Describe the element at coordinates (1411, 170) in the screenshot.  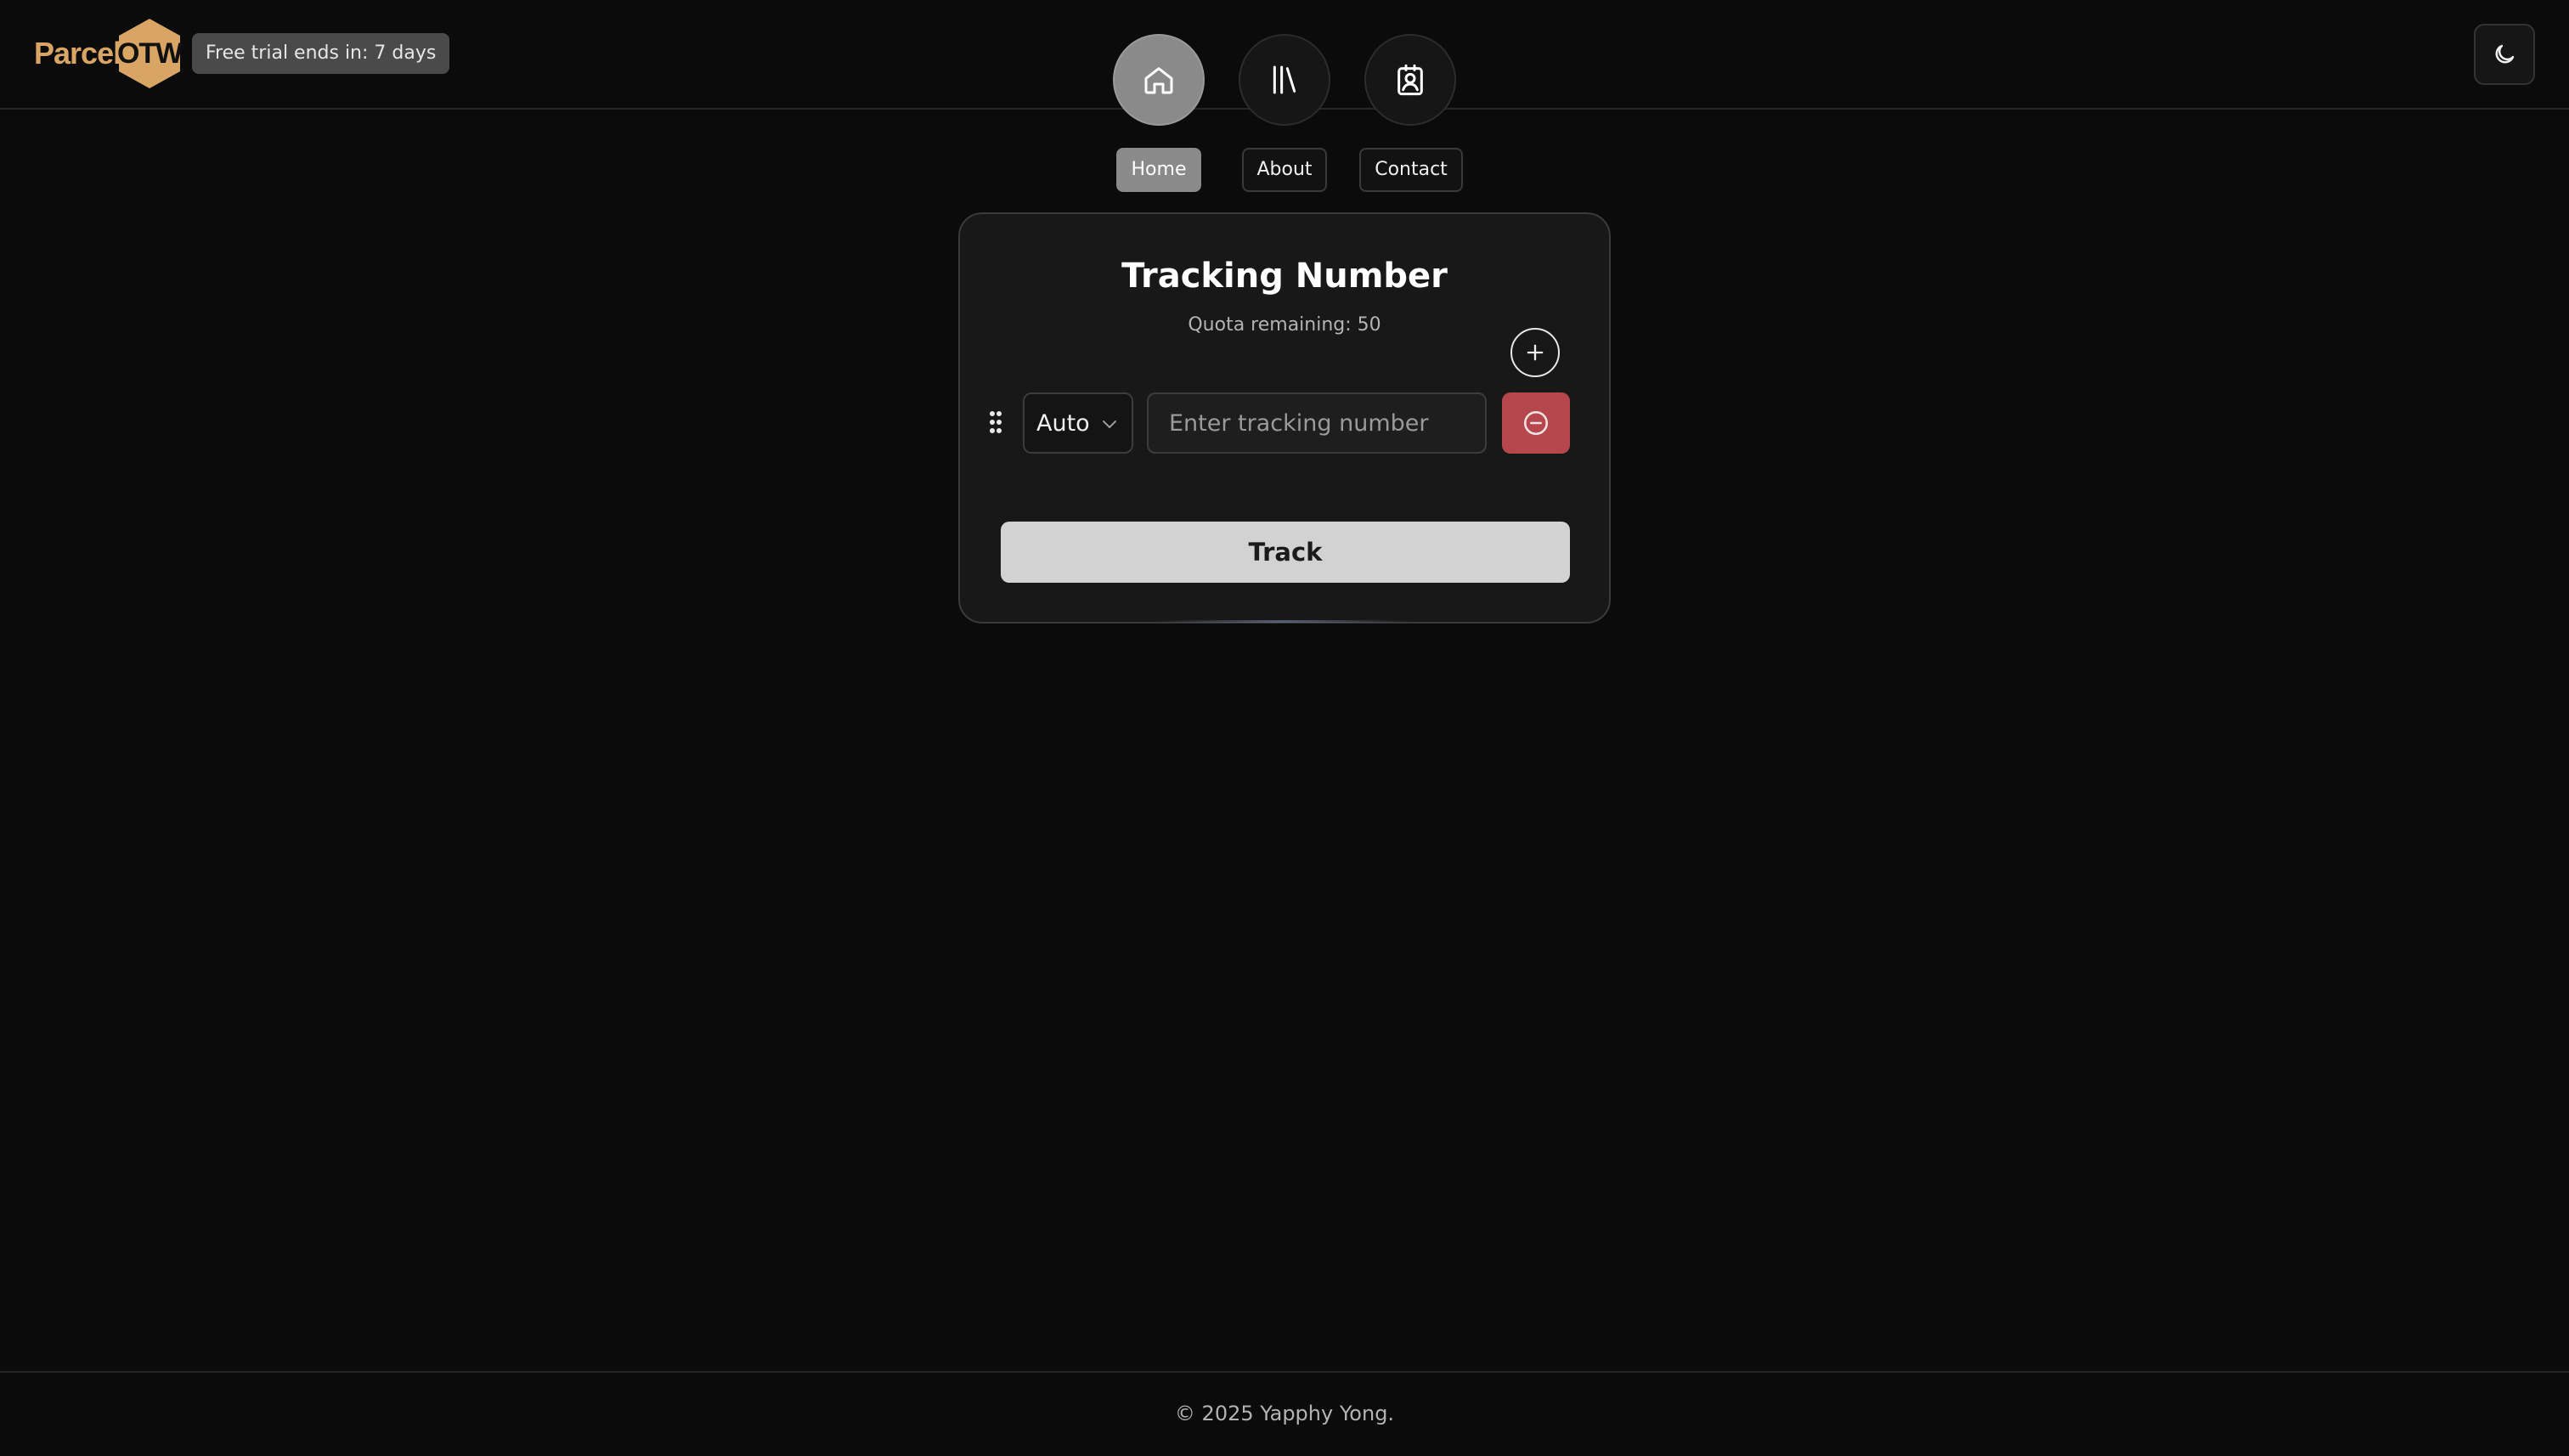
I see `tab-contact: Contact` at that location.